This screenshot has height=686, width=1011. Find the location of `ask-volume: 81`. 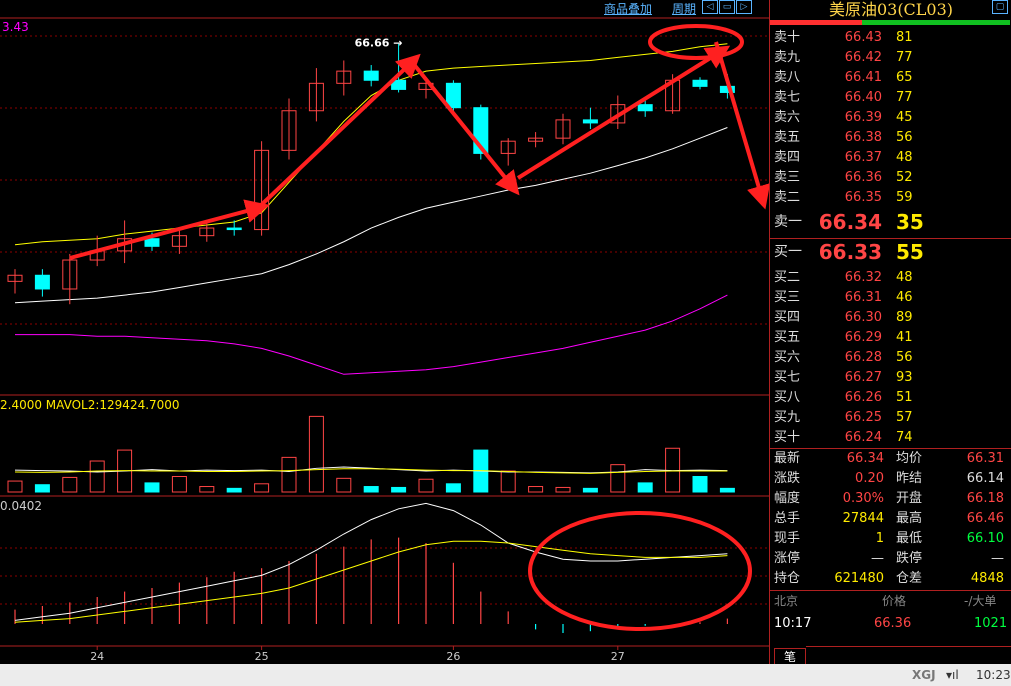

ask-volume: 81 is located at coordinates (904, 37).